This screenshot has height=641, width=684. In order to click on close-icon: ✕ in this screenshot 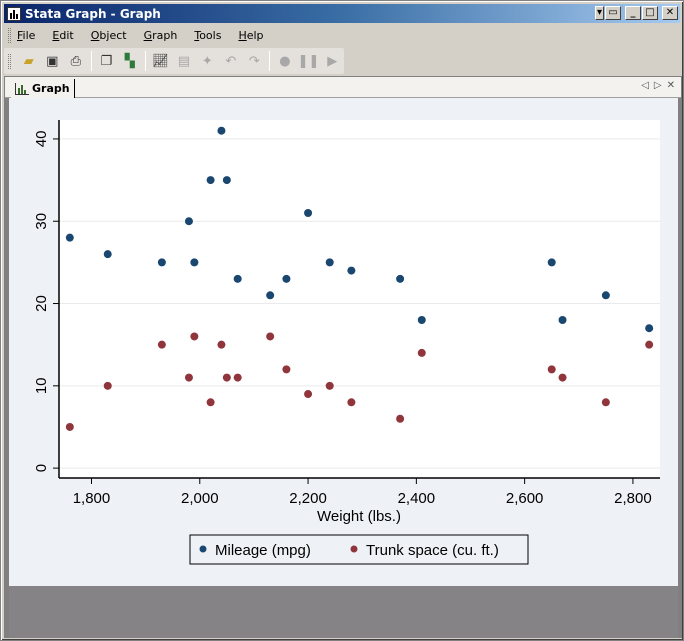, I will do `click(670, 12)`.